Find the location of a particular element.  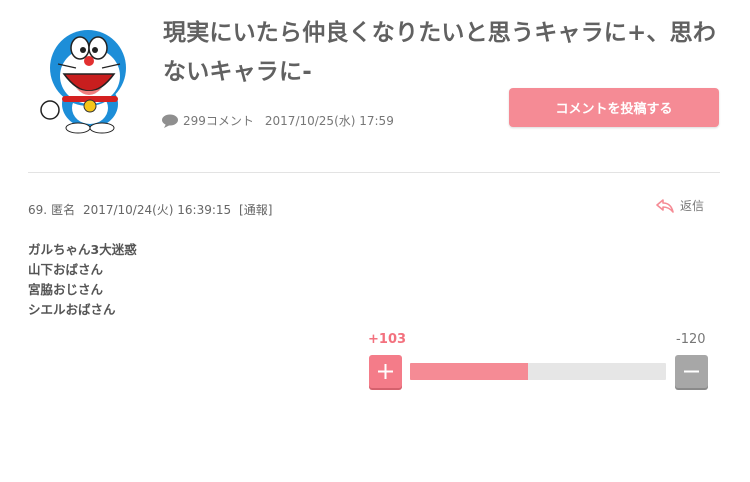

minus-vote-button is located at coordinates (691, 371).